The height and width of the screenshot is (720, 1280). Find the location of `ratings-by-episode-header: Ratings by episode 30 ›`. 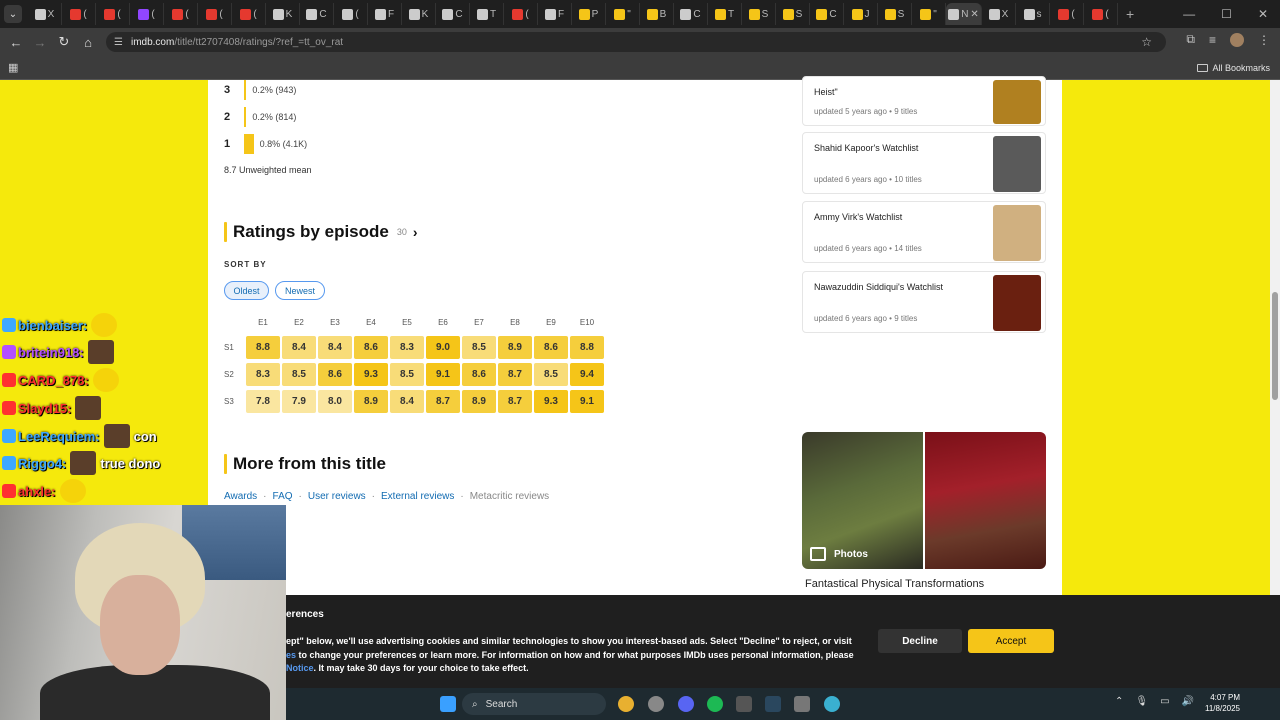

ratings-by-episode-header: Ratings by episode 30 › is located at coordinates (321, 232).